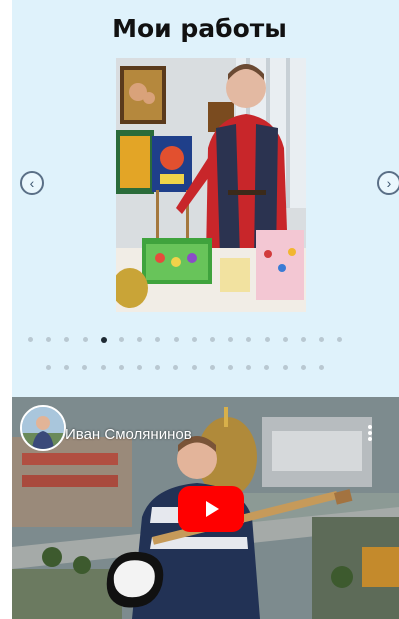 This screenshot has height=619, width=399. I want to click on channel-name: Иван Смолянинов, so click(128, 434).